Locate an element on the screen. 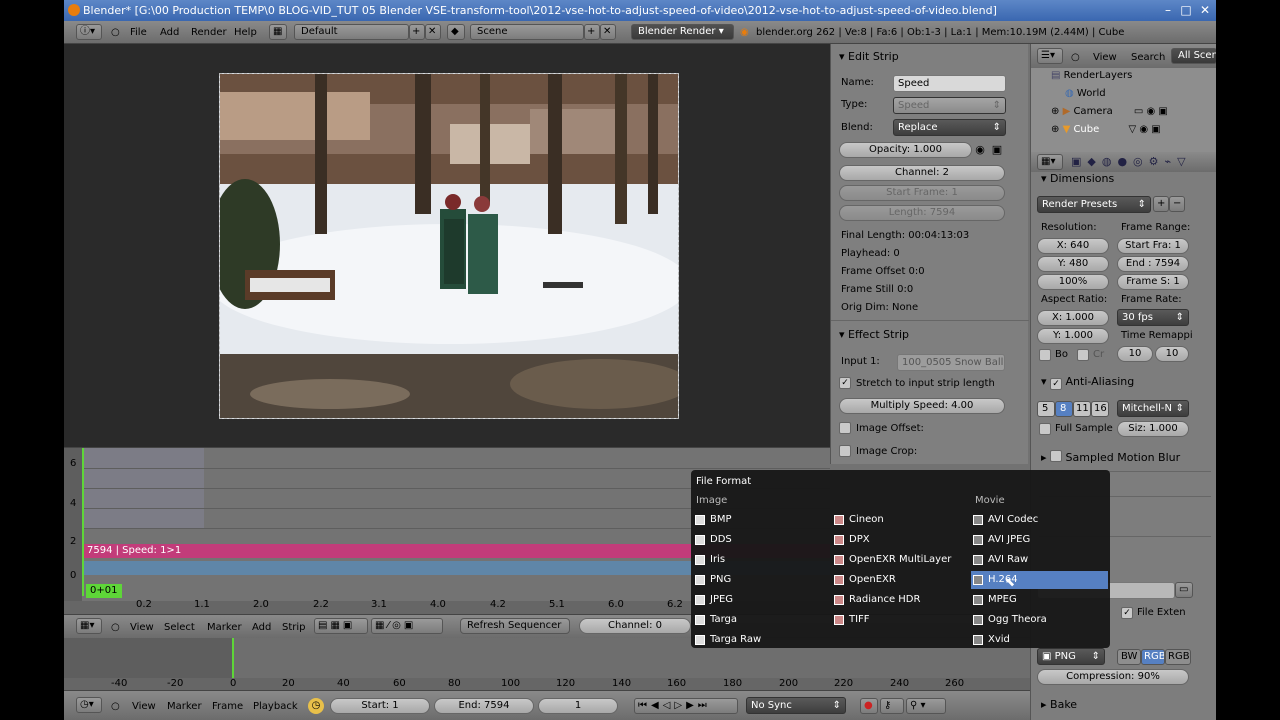  full-sample-checkbox is located at coordinates (1045, 429).